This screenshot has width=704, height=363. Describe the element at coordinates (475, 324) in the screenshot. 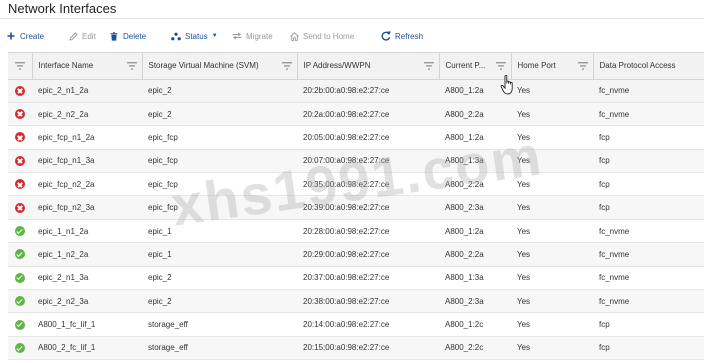

I see `current-port-cell: A800_1:2c` at that location.